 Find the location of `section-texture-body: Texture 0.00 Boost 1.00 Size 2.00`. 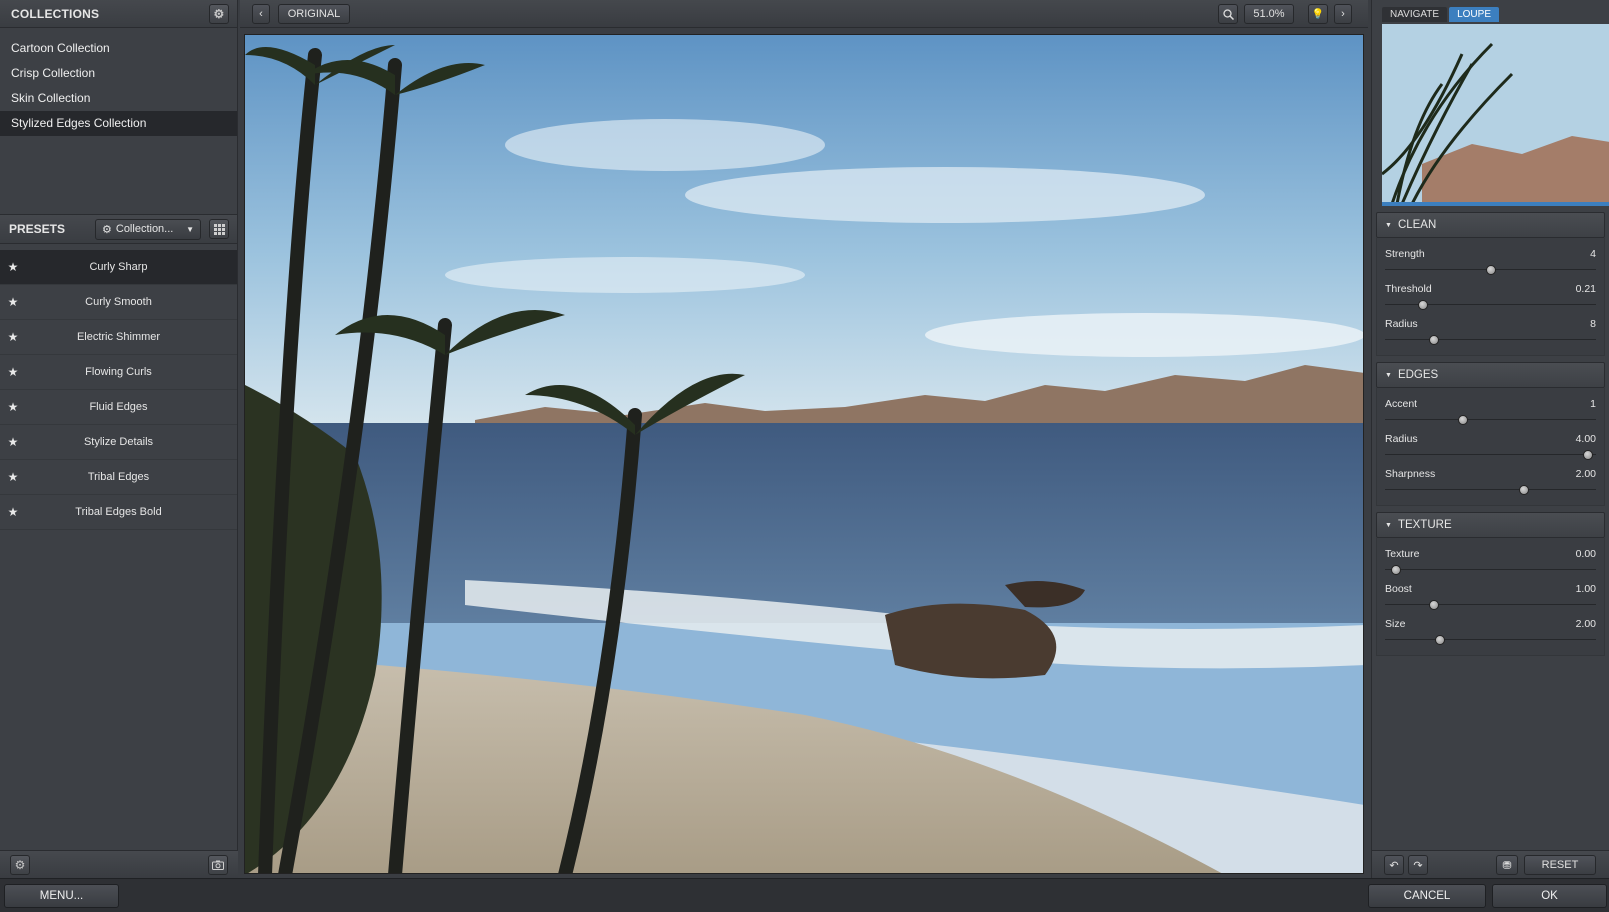

section-texture-body: Texture 0.00 Boost 1.00 Size 2.00 is located at coordinates (1490, 597).